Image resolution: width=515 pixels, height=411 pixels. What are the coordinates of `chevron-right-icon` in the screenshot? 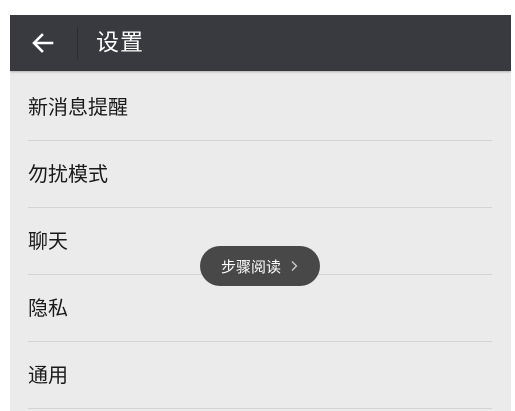 It's located at (294, 266).